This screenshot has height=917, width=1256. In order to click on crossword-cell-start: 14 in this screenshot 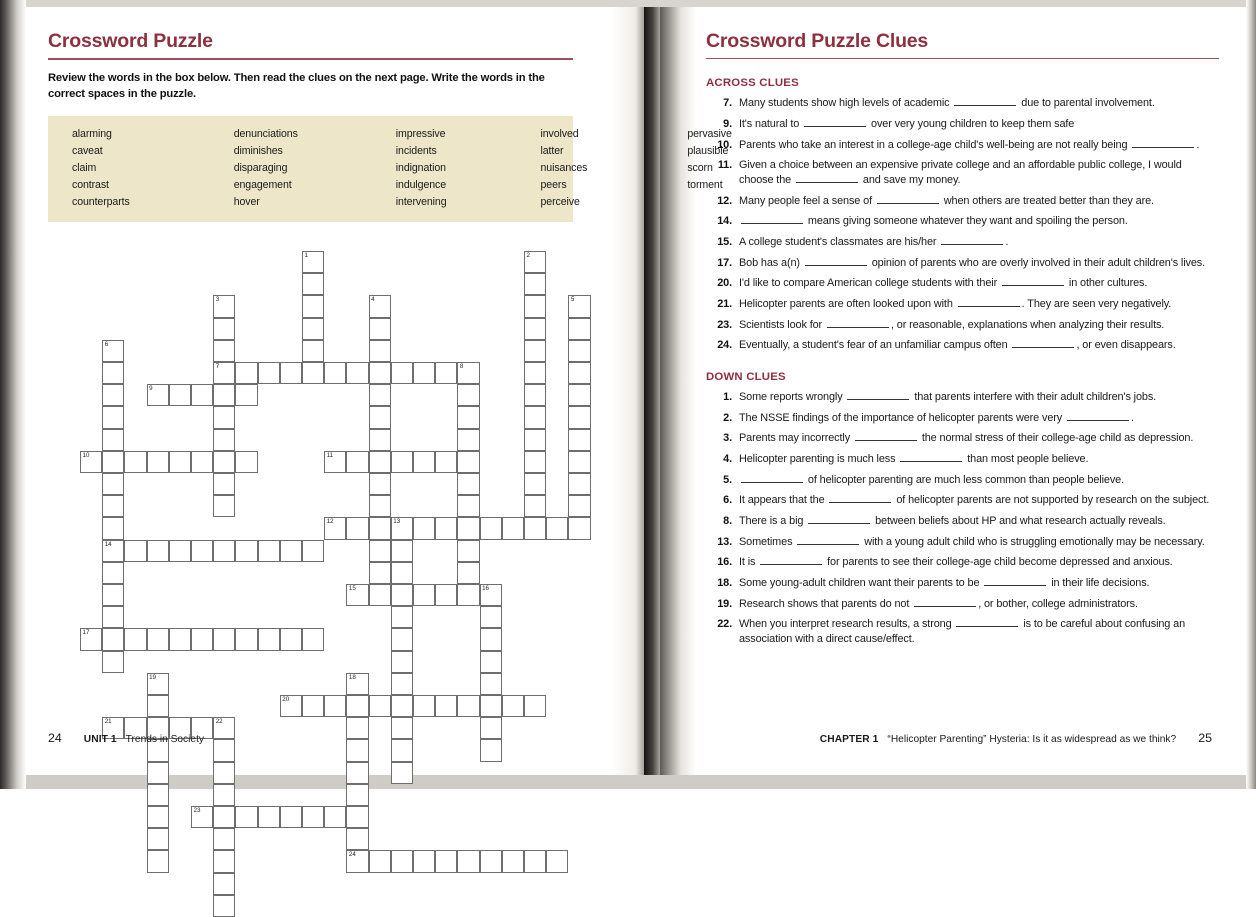, I will do `click(113, 550)`.